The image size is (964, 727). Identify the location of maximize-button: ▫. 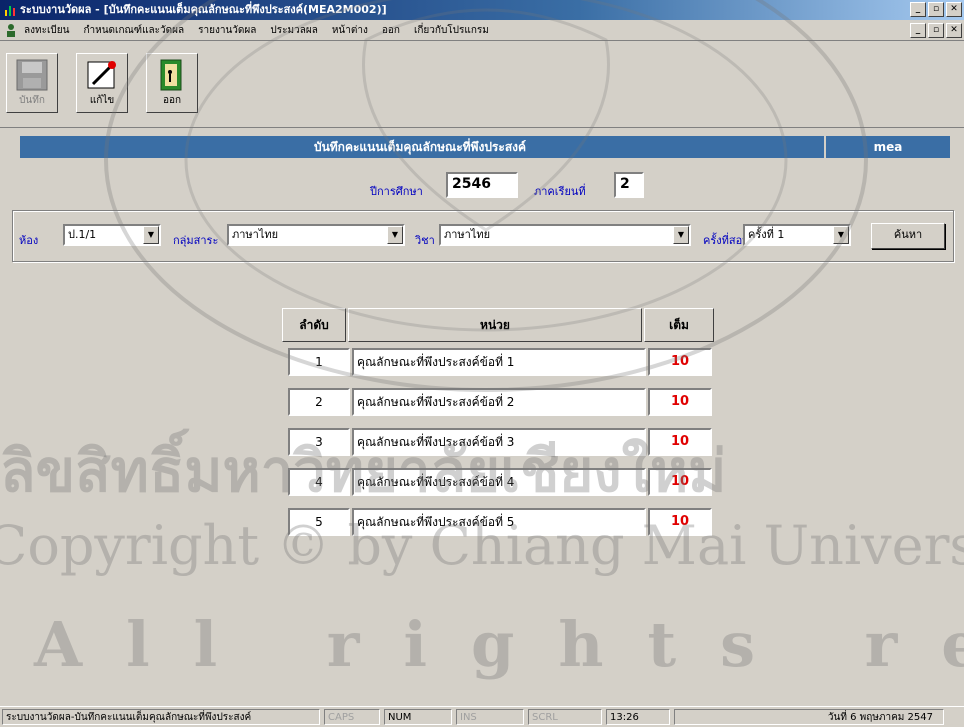
(936, 9).